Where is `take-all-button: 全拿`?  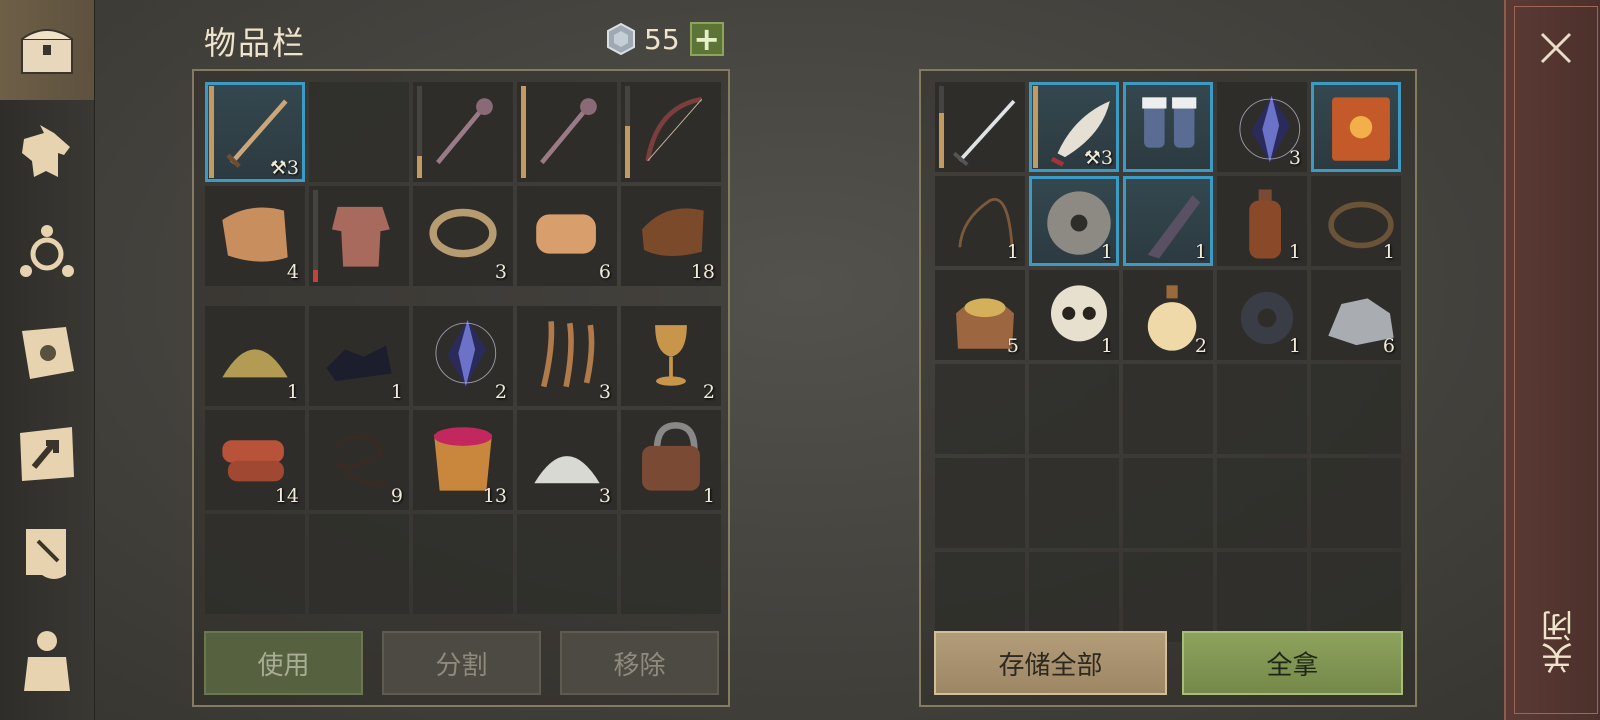 take-all-button: 全拿 is located at coordinates (1292, 663).